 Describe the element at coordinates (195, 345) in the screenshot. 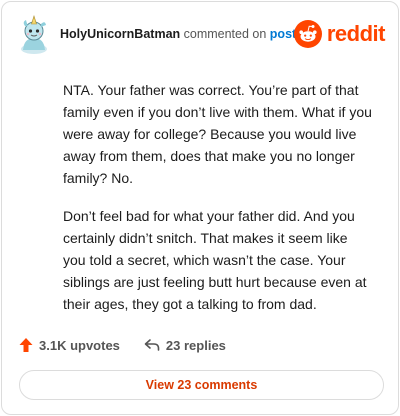

I see `replies-count: 23 replies` at that location.